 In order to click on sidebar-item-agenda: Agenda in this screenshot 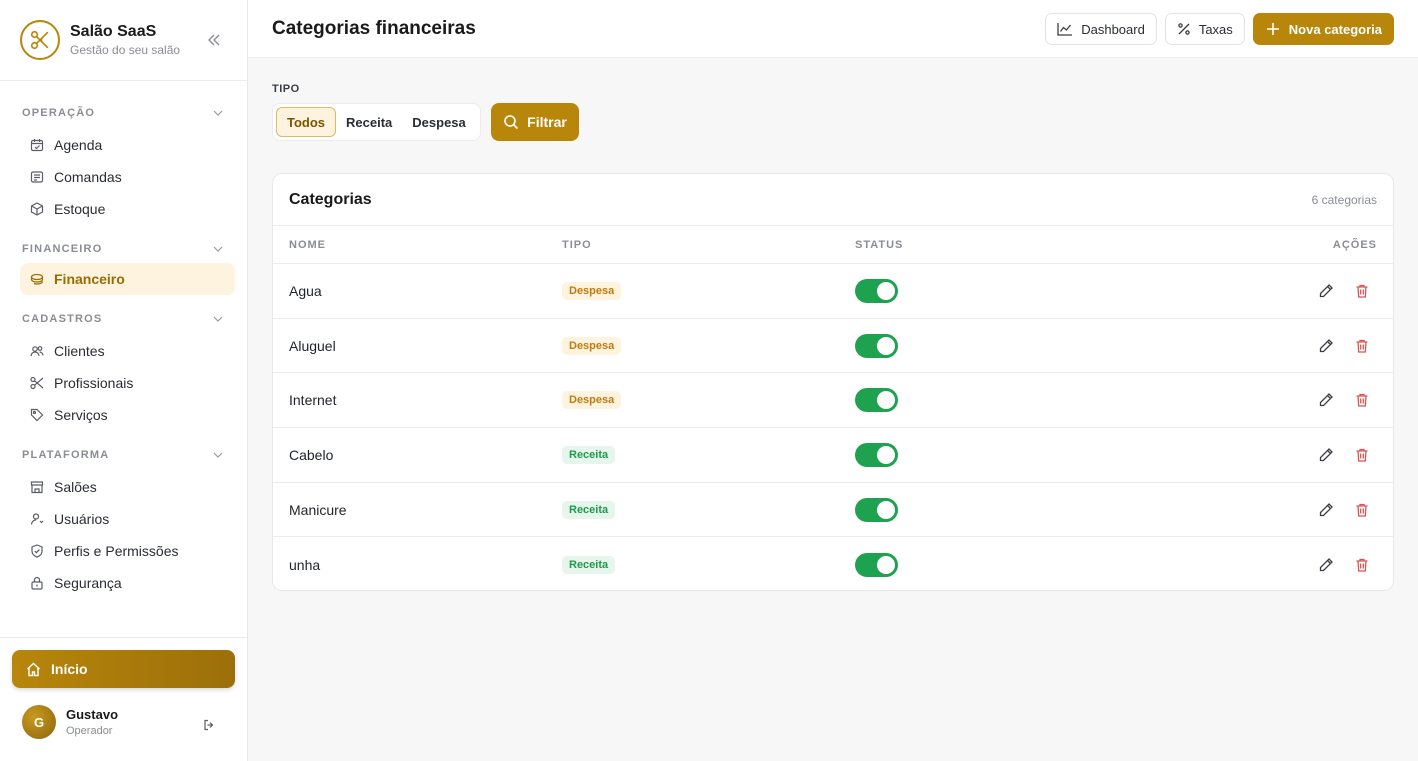, I will do `click(127, 145)`.